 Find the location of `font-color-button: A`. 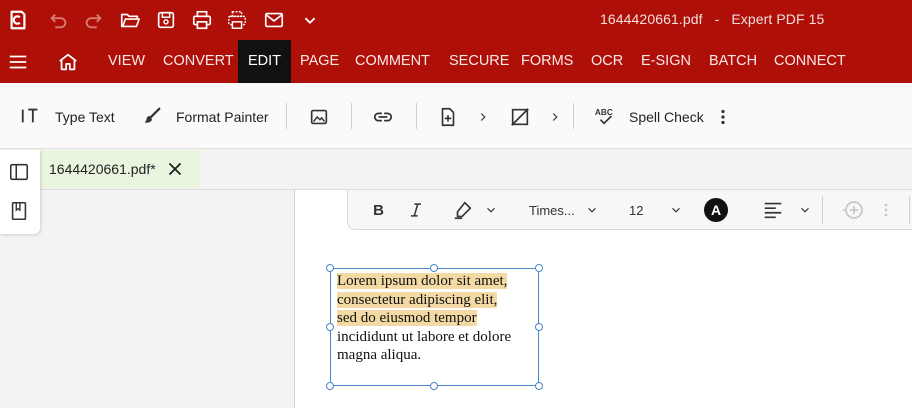

font-color-button: A is located at coordinates (716, 210).